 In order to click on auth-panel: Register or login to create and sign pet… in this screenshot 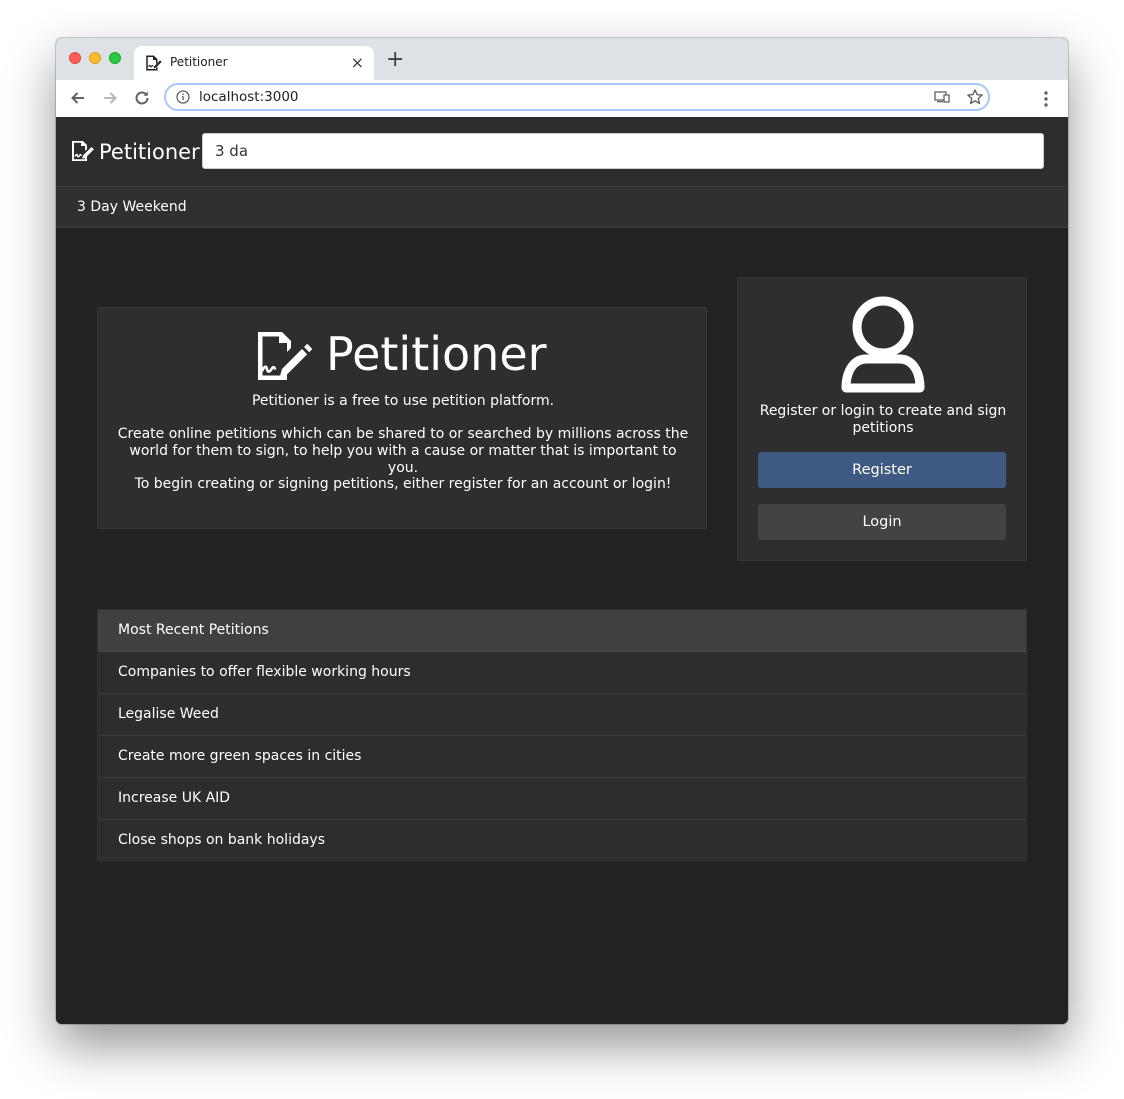, I will do `click(882, 419)`.